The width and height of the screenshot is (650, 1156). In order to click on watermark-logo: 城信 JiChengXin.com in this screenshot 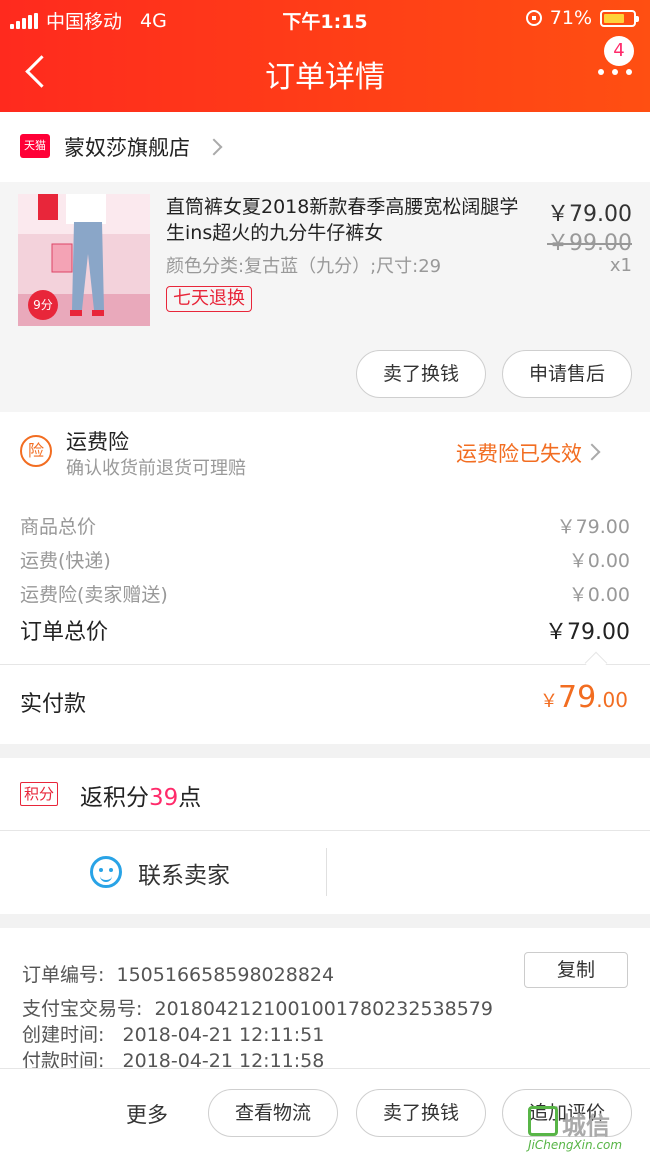, I will do `click(586, 1129)`.